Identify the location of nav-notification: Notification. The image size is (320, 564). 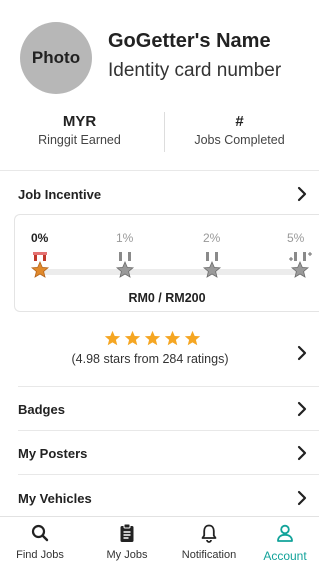
(209, 540).